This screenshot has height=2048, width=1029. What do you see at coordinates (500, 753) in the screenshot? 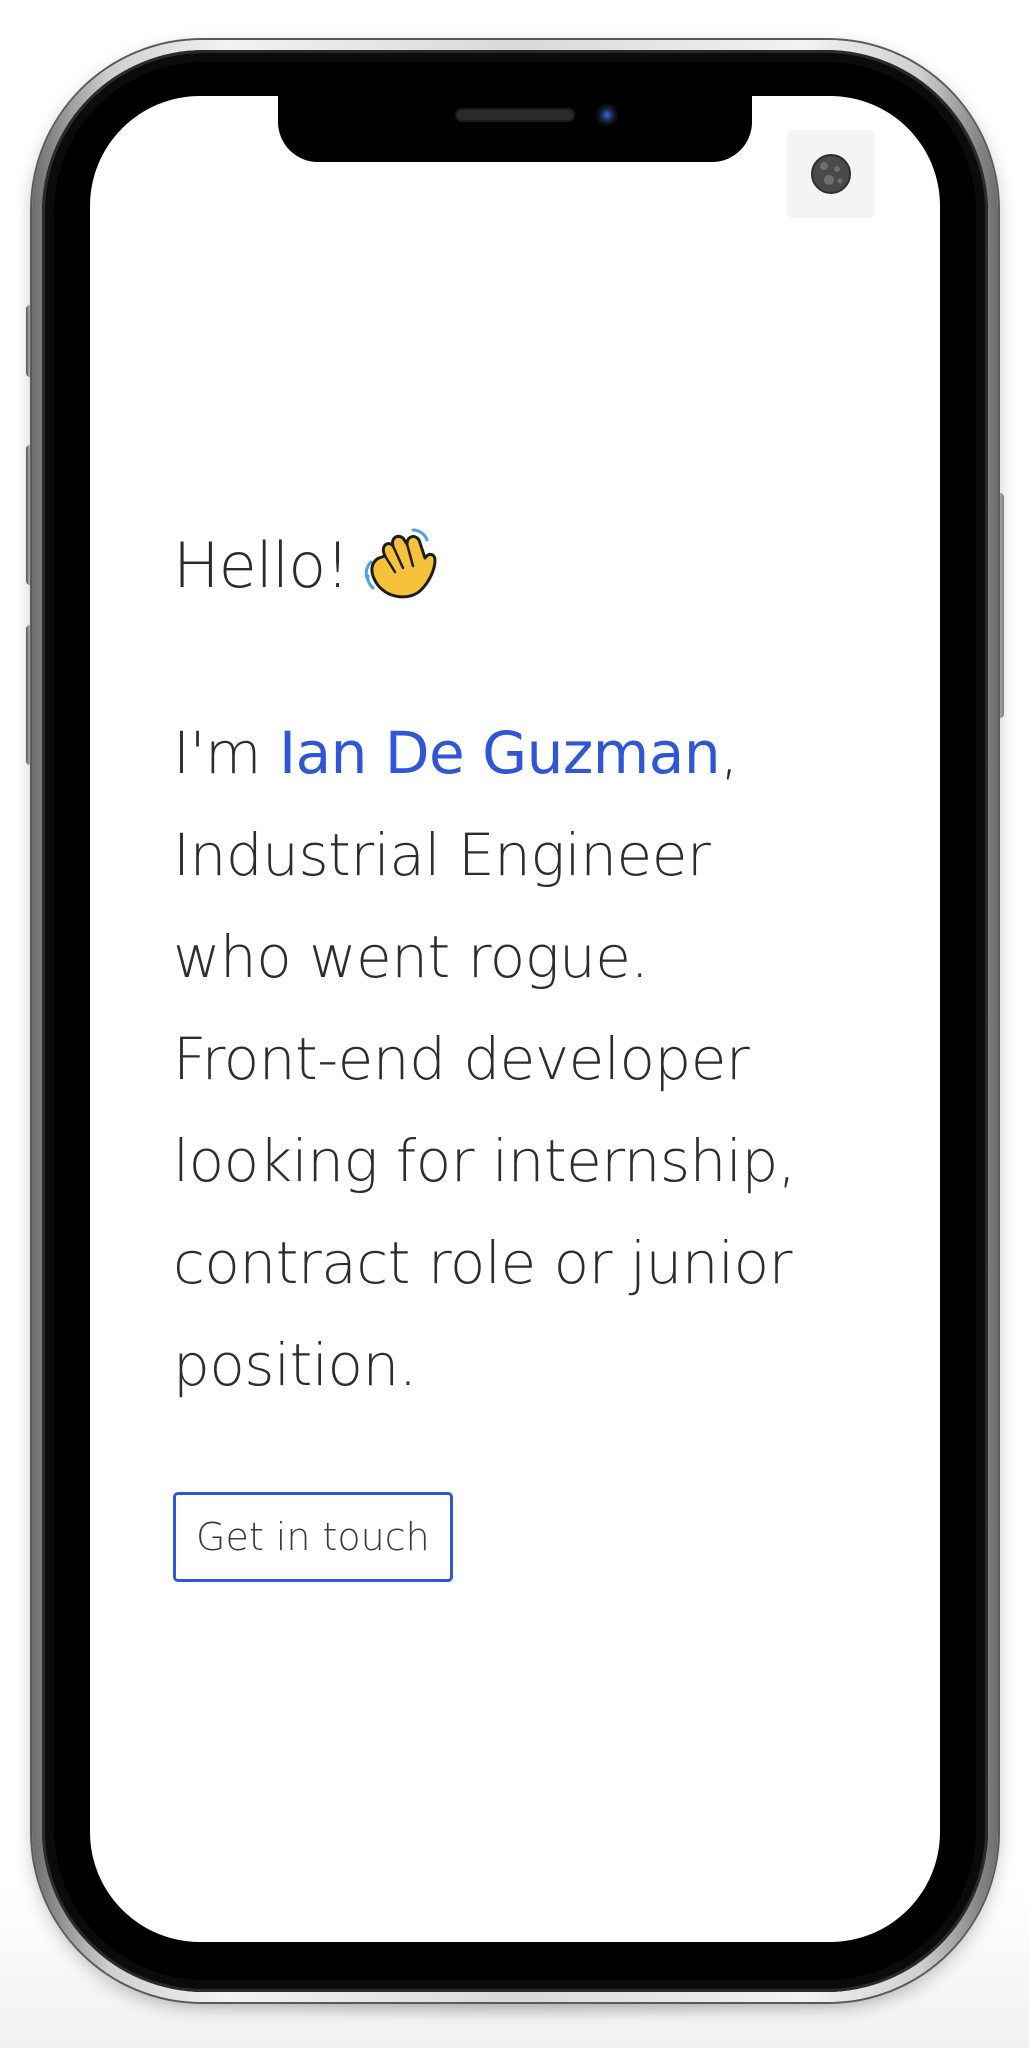
I see `name-link: Ian De Guzman` at bounding box center [500, 753].